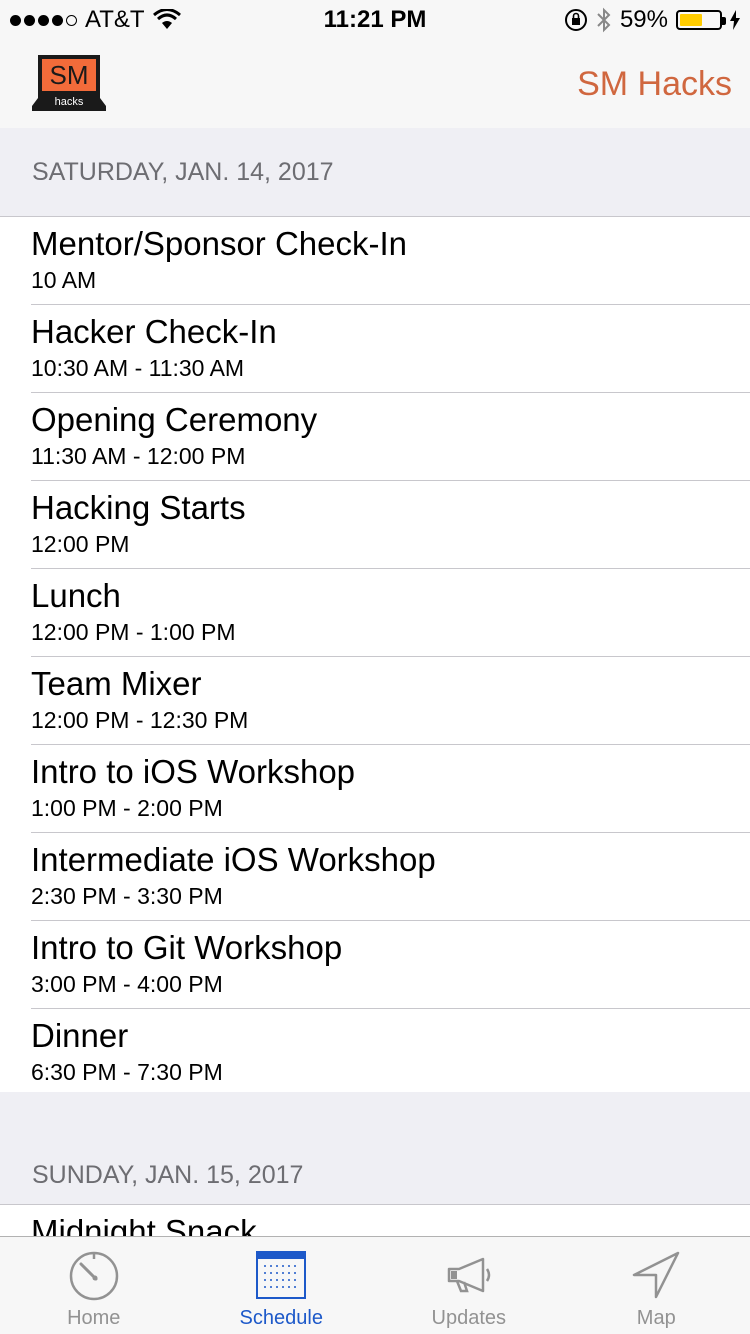  Describe the element at coordinates (76, 595) in the screenshot. I see `event-title: Lunch` at that location.